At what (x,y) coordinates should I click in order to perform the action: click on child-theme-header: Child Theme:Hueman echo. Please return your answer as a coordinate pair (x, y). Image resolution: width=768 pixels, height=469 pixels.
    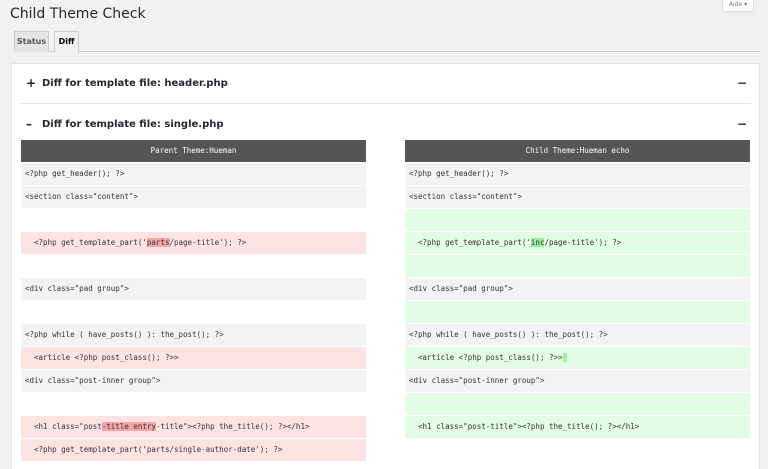
    Looking at the image, I should click on (577, 151).